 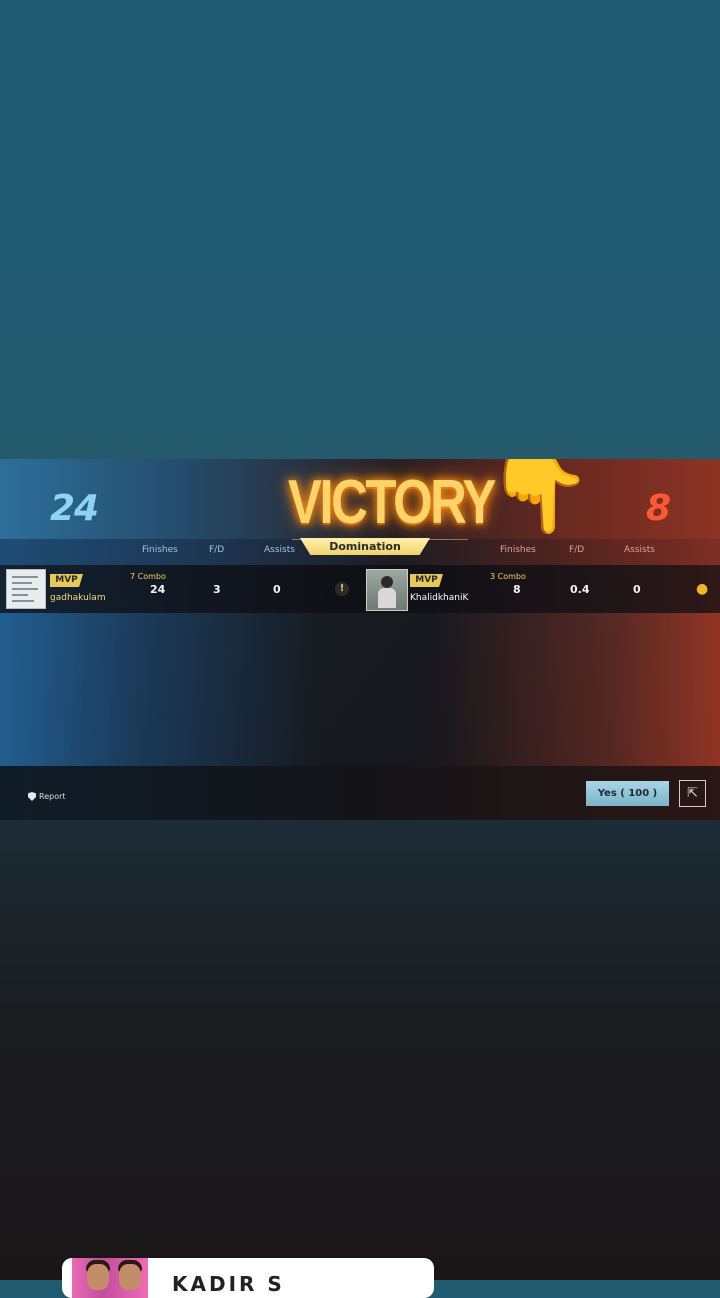 I want to click on fd-left: 3, so click(x=217, y=589).